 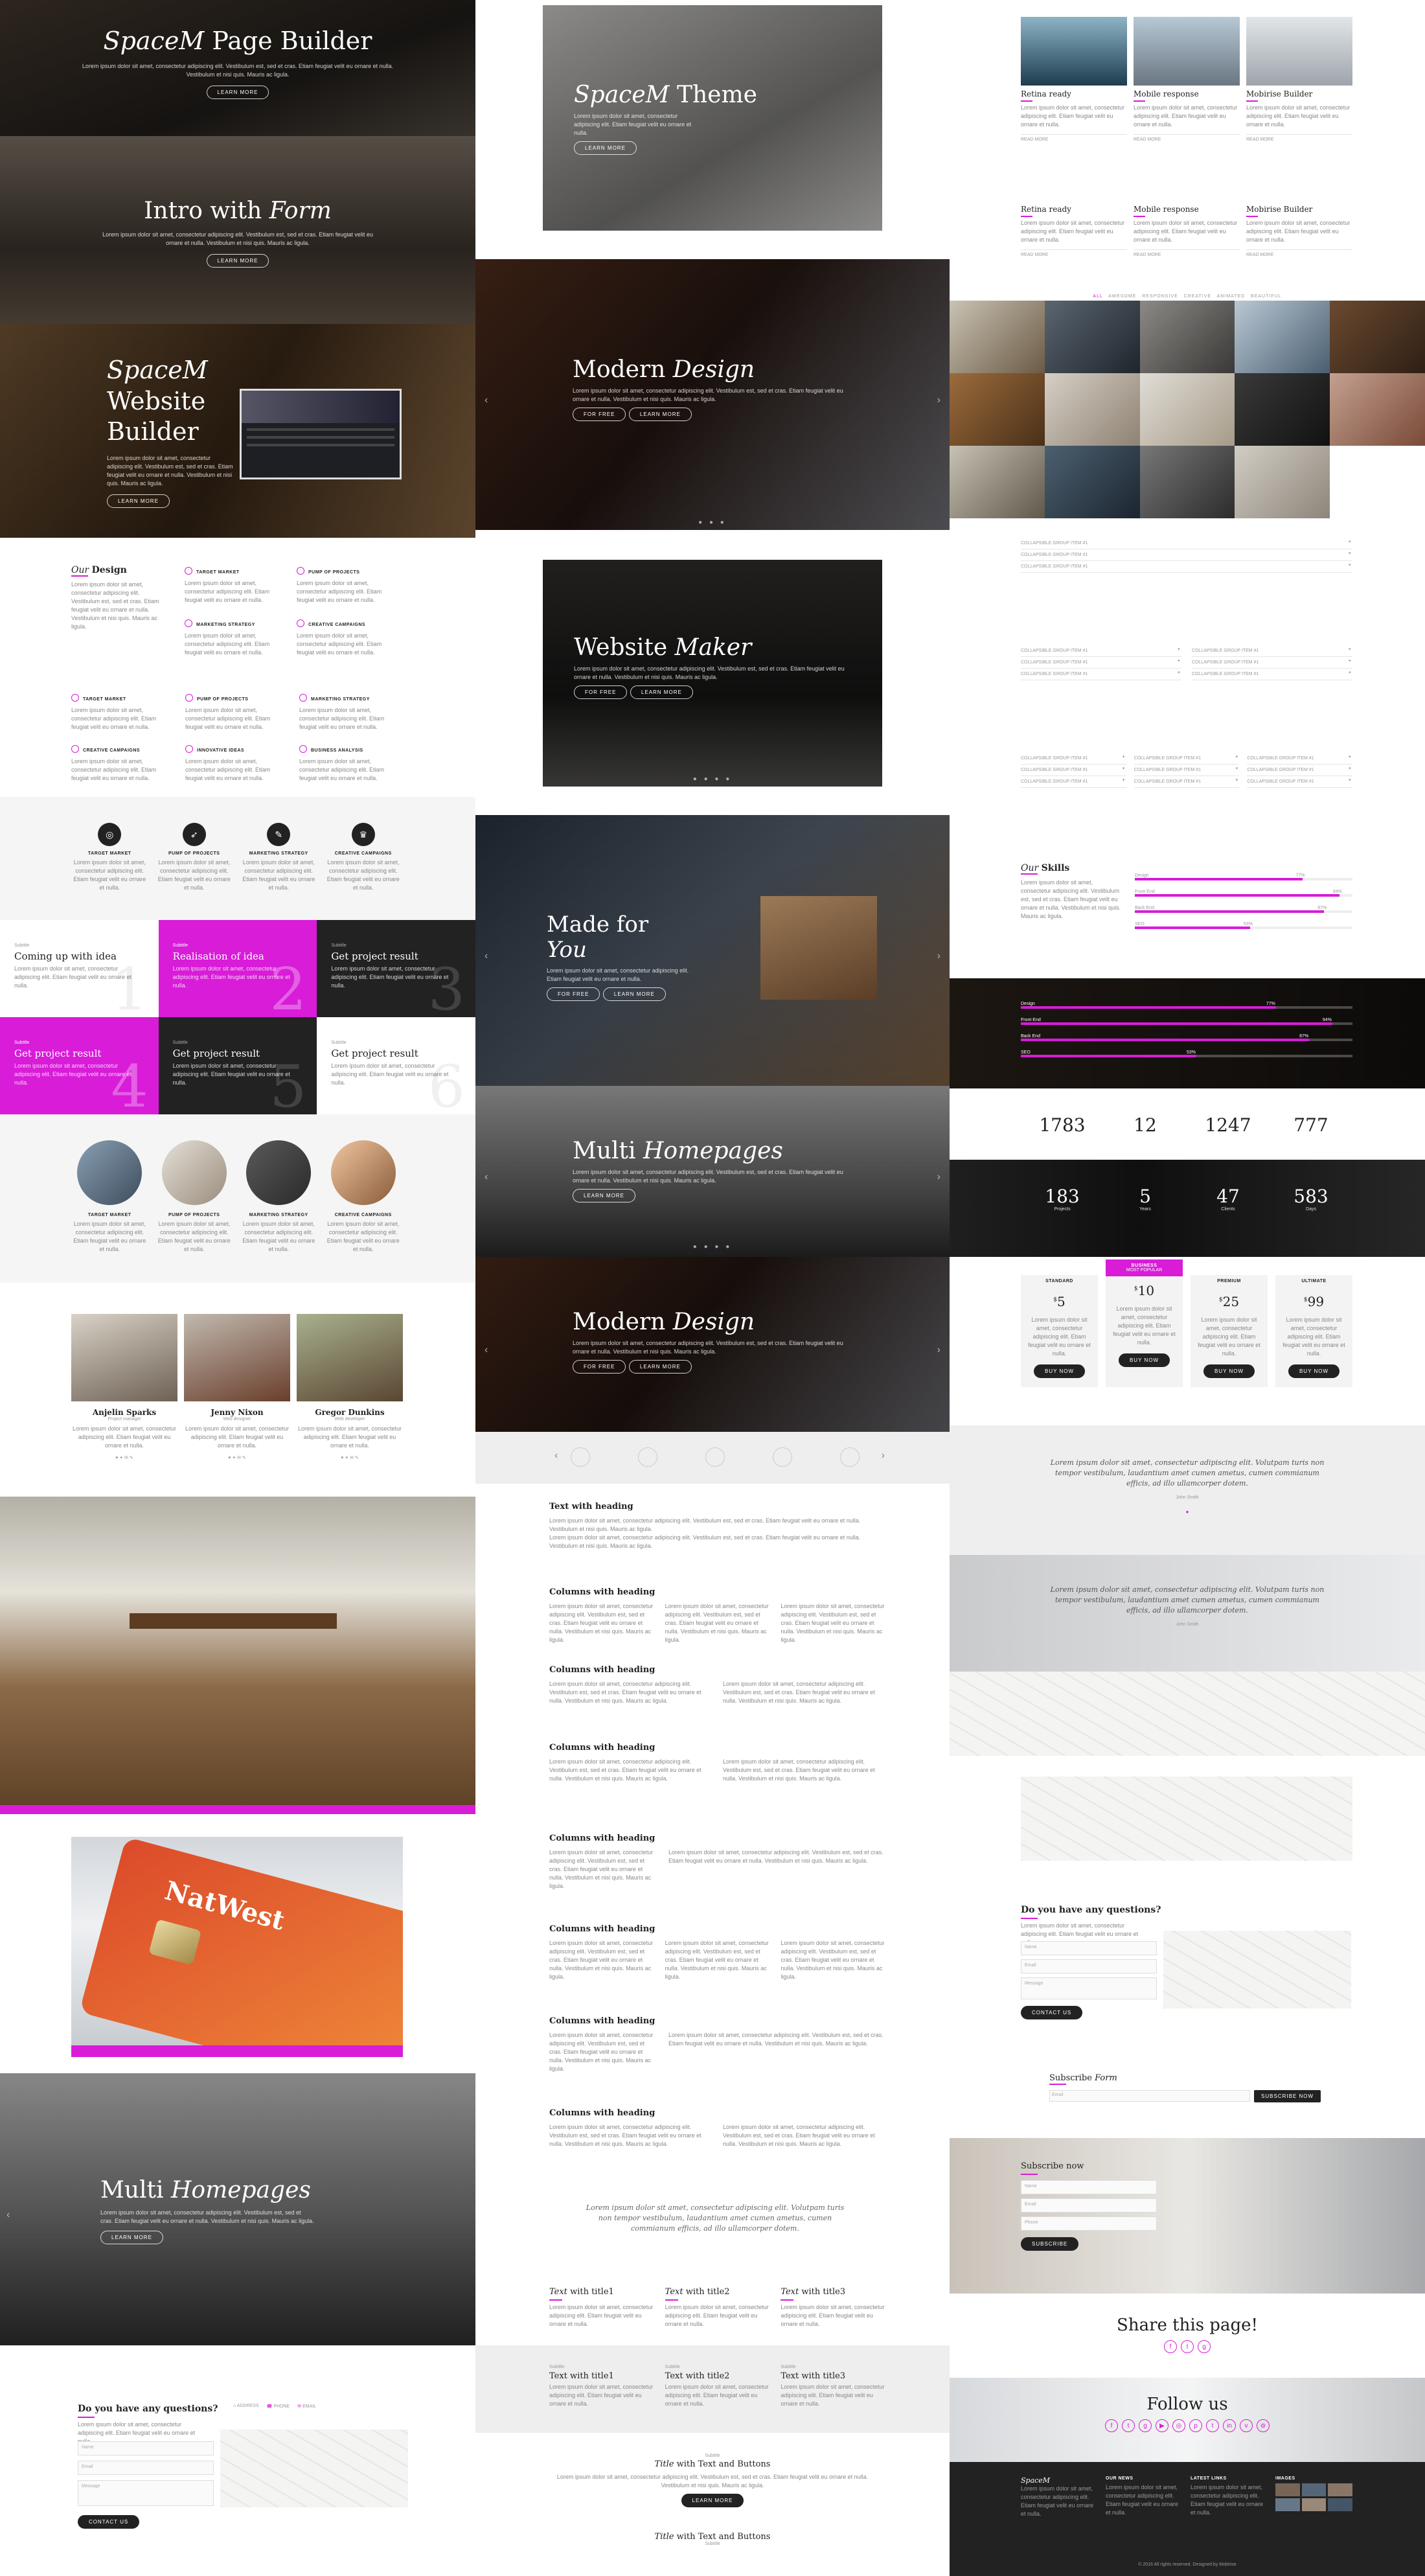 What do you see at coordinates (712, 522) in the screenshot?
I see `slider-dots: ● ● ●` at bounding box center [712, 522].